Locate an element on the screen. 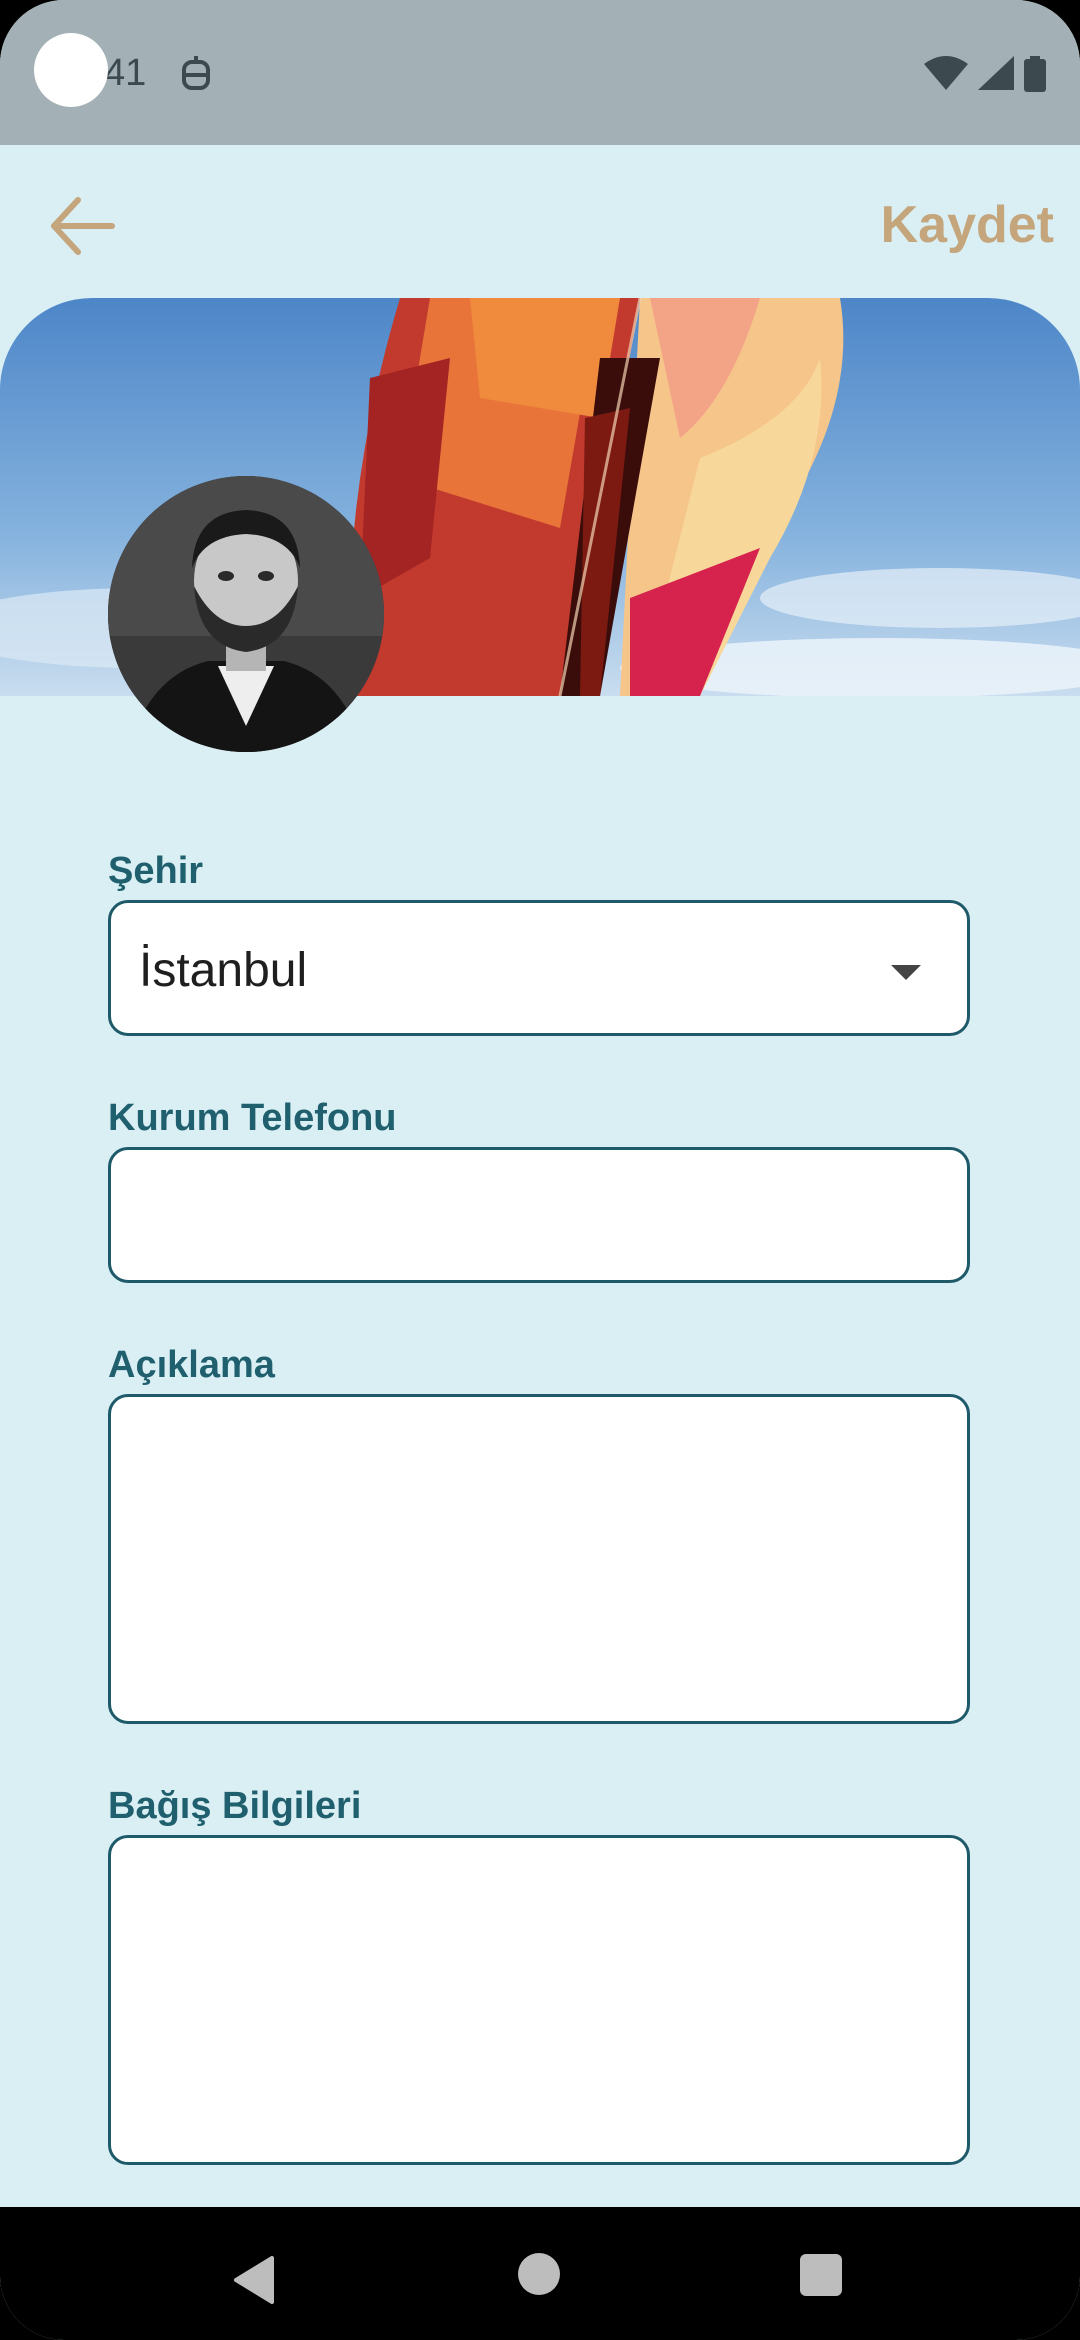 This screenshot has height=2340, width=1080. city-value: İstanbul is located at coordinates (223, 970).